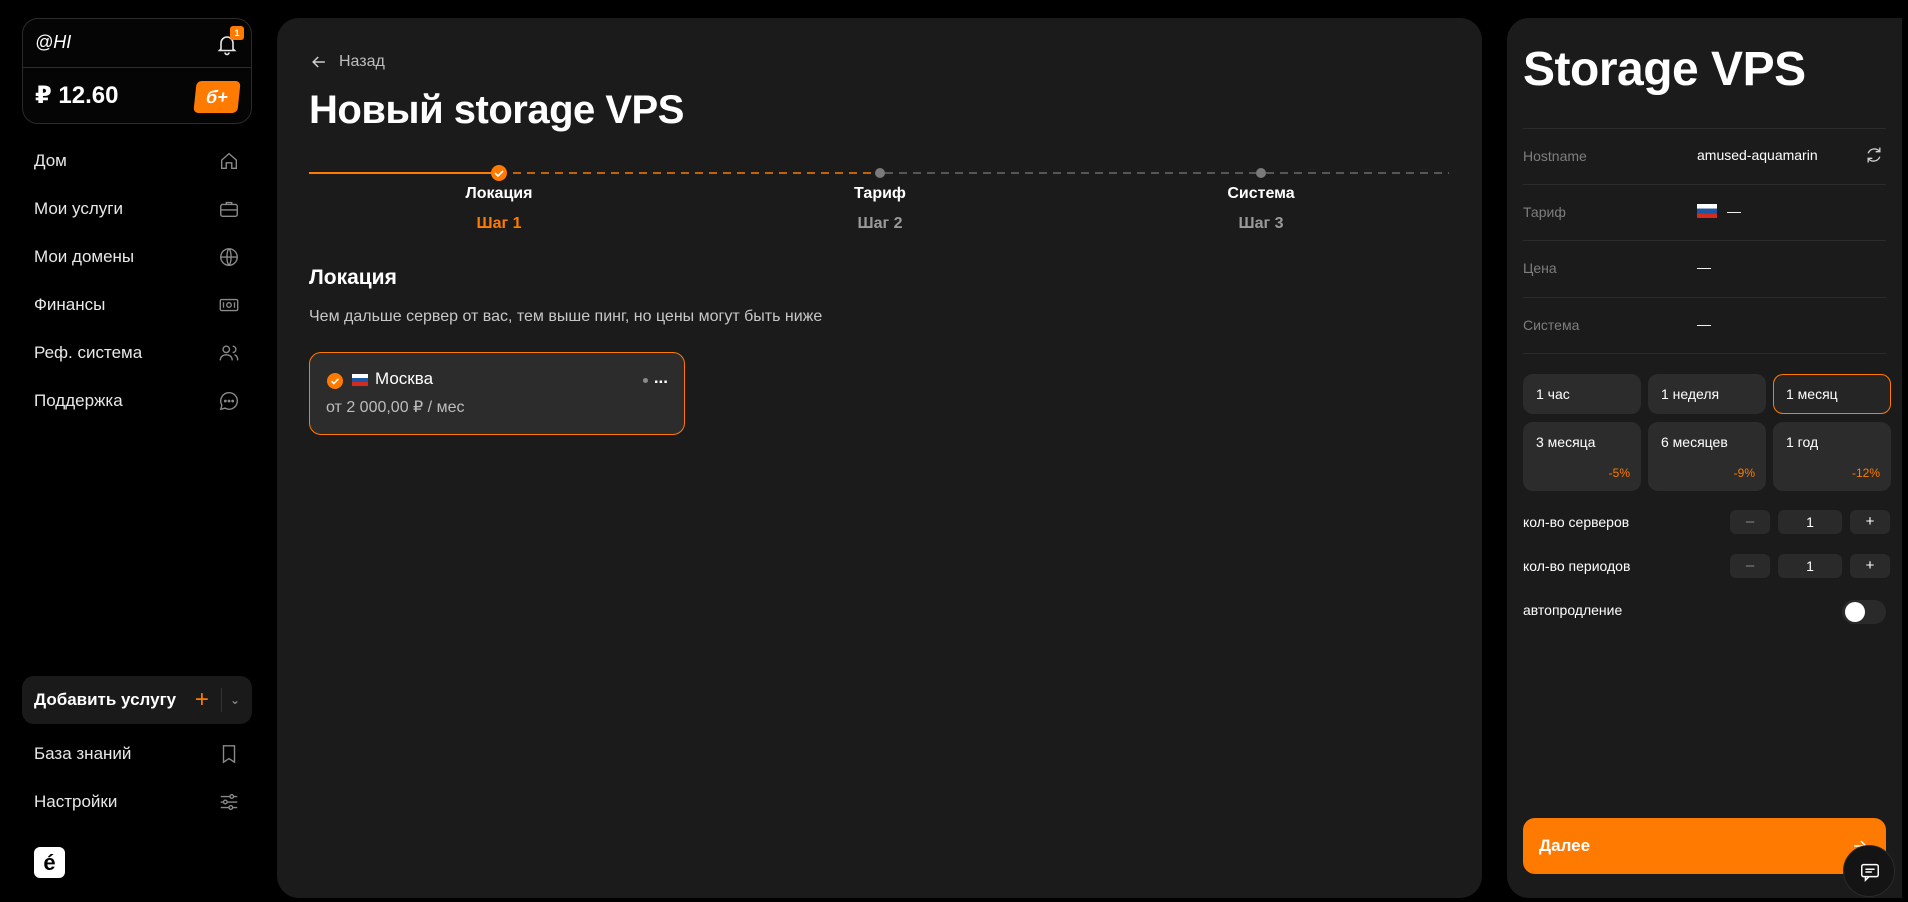 The image size is (1908, 902). What do you see at coordinates (1261, 194) in the screenshot?
I see `step-3-label: Система` at bounding box center [1261, 194].